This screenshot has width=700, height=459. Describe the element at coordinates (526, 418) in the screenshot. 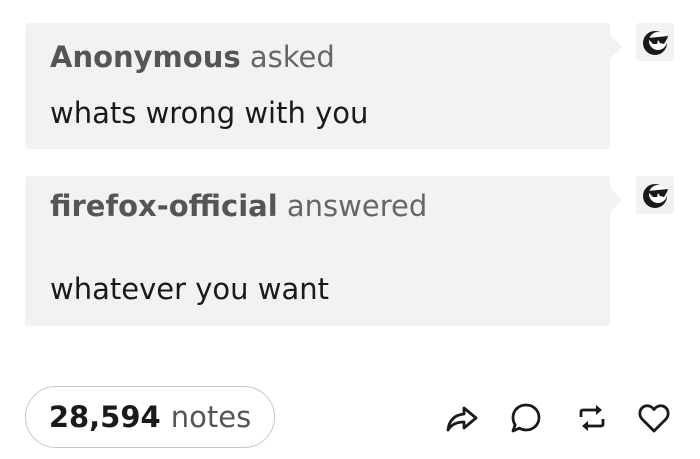

I see `reply-icon` at that location.